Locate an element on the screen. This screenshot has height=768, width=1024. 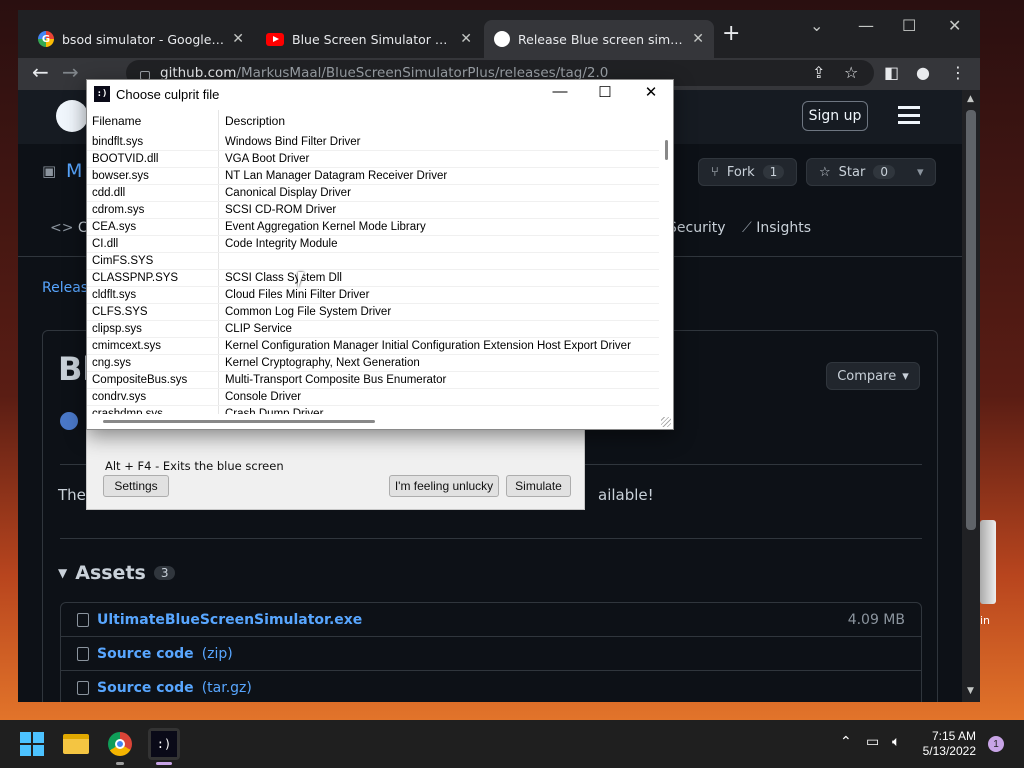
scroll-up-icon: ▲ is located at coordinates (970, 99).